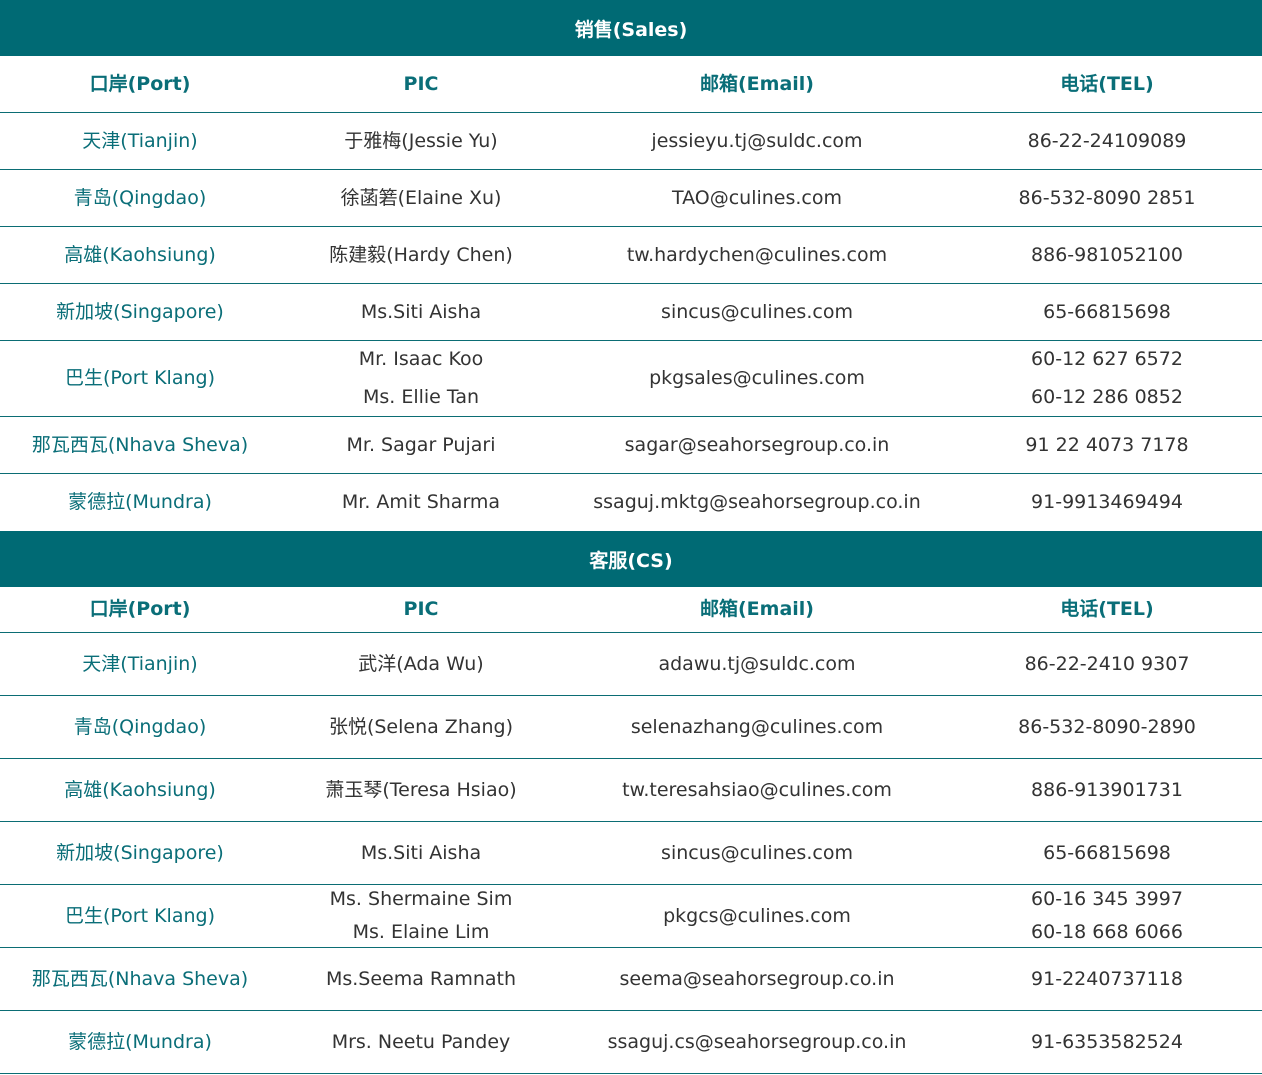 This screenshot has width=1262, height=1075. What do you see at coordinates (1107, 445) in the screenshot?
I see `tel-cell: 91 22 4073 7178` at bounding box center [1107, 445].